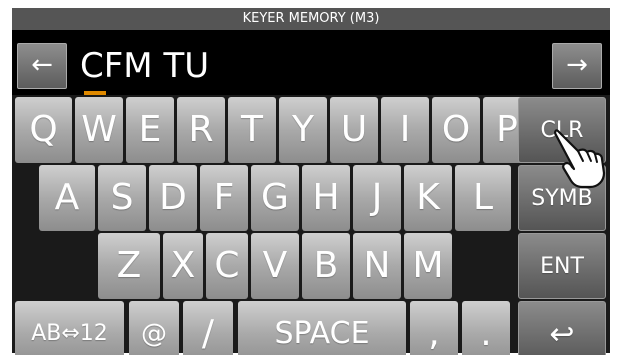  Describe the element at coordinates (69, 328) in the screenshot. I see `mode-toggle-key: AB⇔12` at that location.